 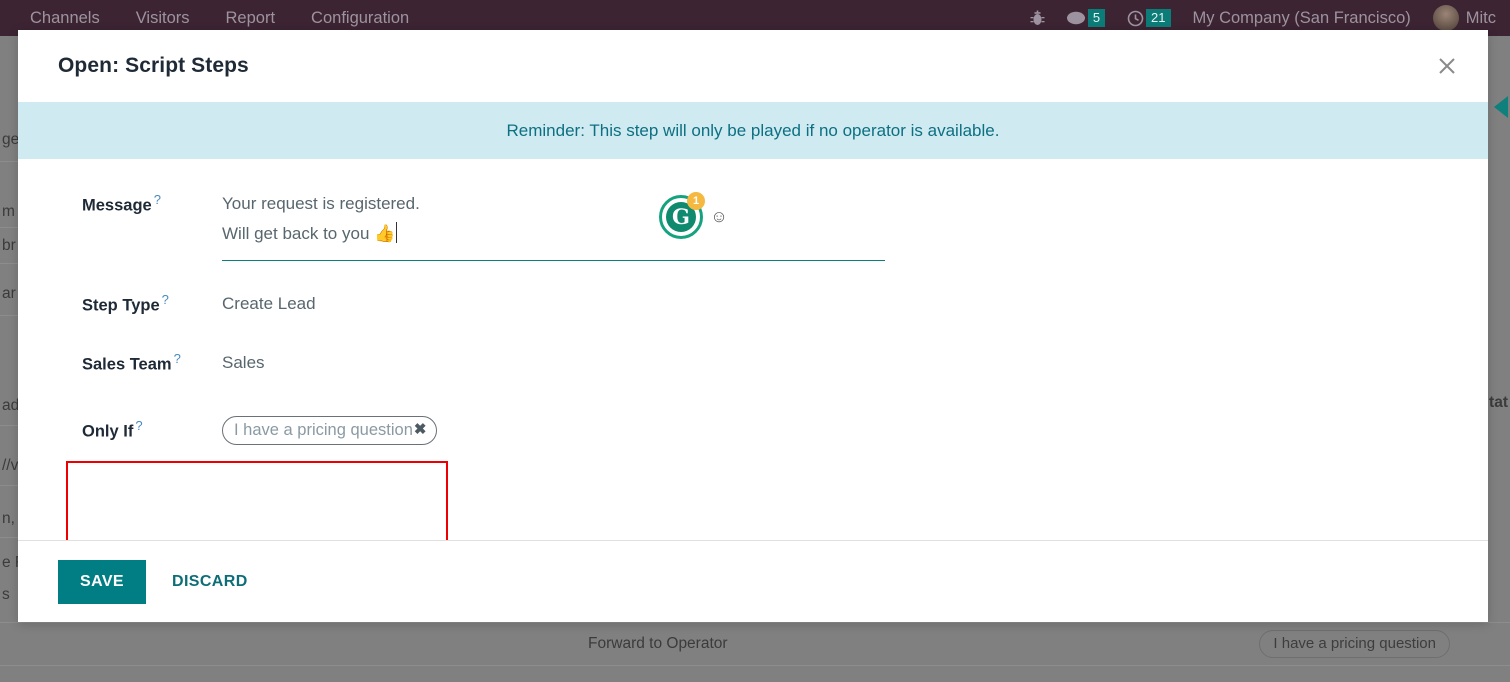 What do you see at coordinates (219, 18) in the screenshot?
I see `nav-menu: Channels Visitors Report Configuration` at bounding box center [219, 18].